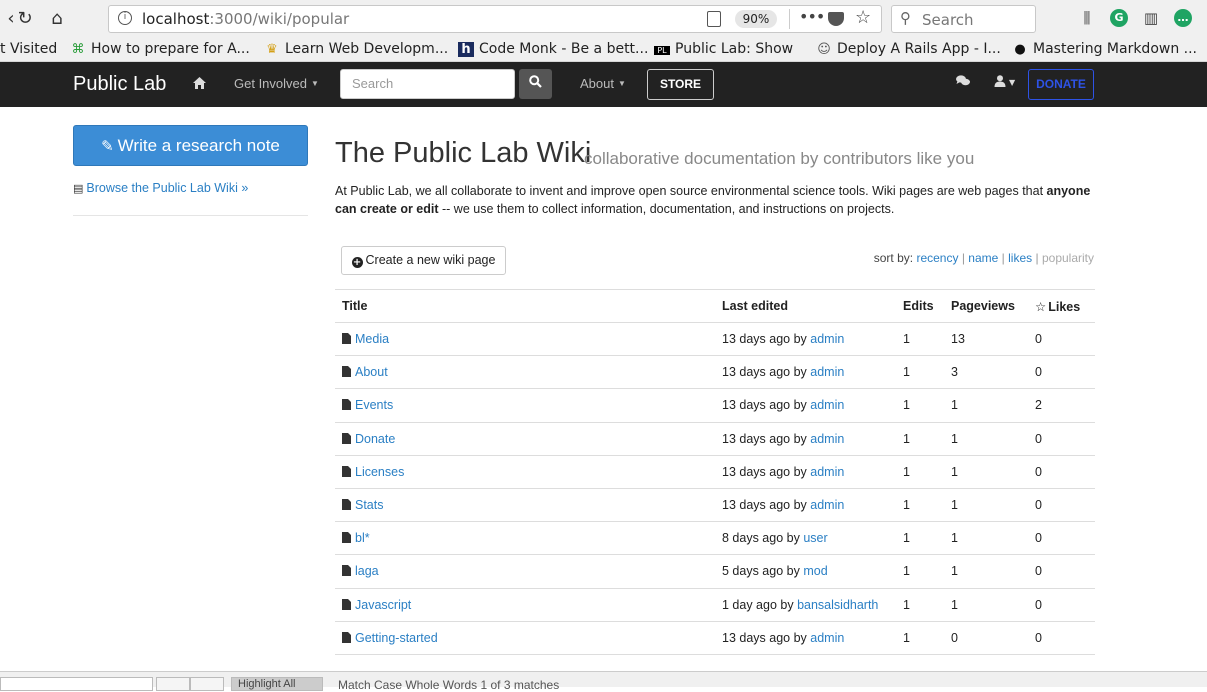 The width and height of the screenshot is (1207, 692). I want to click on zoom-indicator: 90%, so click(756, 19).